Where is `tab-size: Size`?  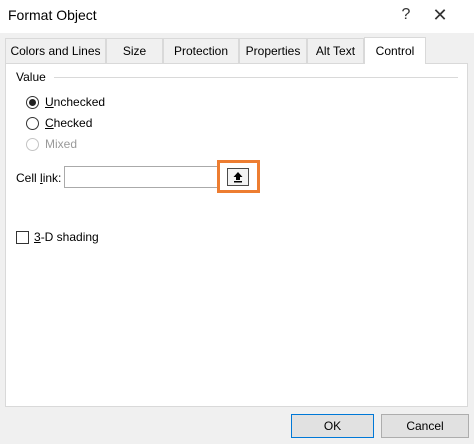 tab-size: Size is located at coordinates (134, 50).